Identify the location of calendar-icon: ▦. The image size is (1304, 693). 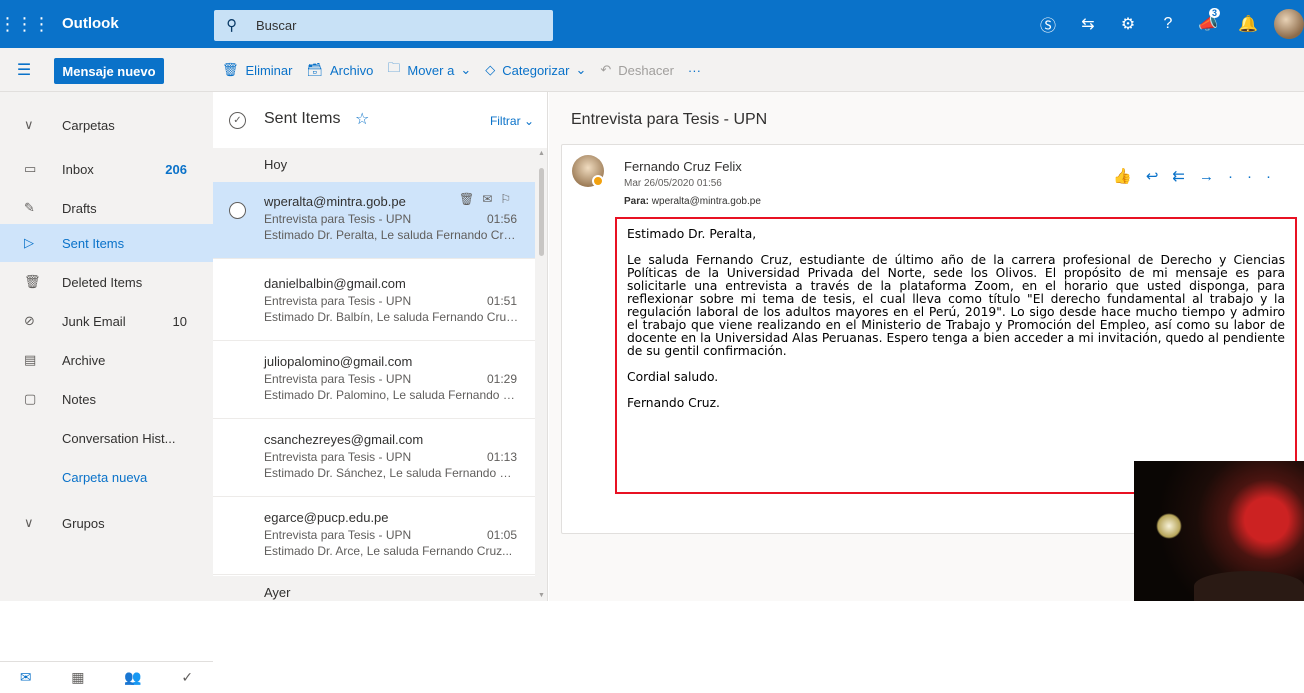
(77, 677).